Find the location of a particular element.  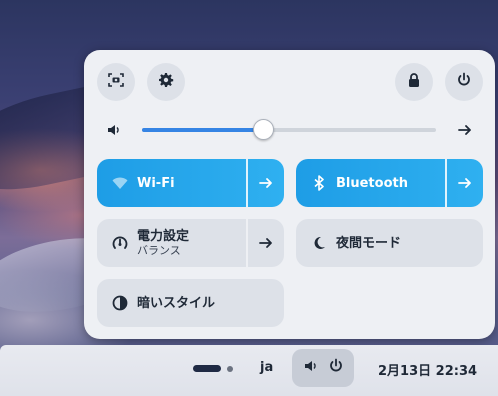

wifi-toggle: Wi-Fi is located at coordinates (171, 183).